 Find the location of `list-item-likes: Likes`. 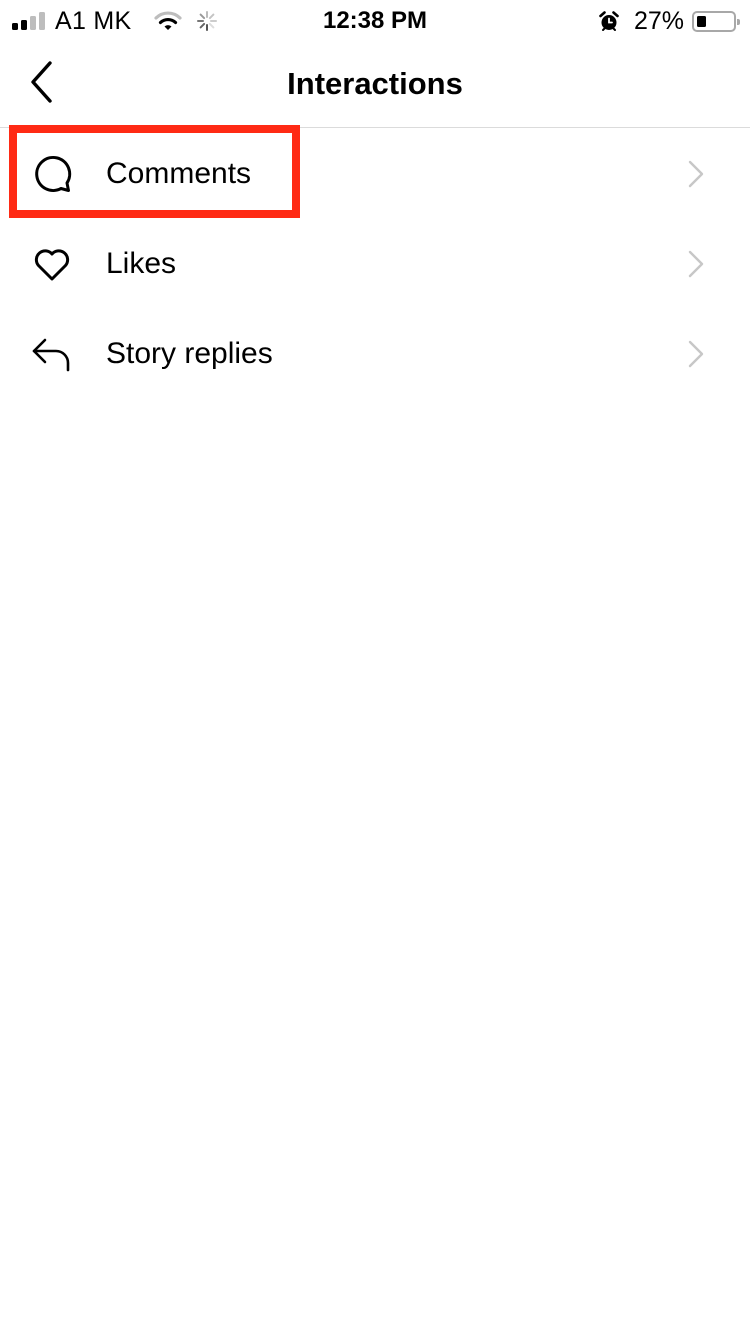

list-item-likes: Likes is located at coordinates (375, 264).